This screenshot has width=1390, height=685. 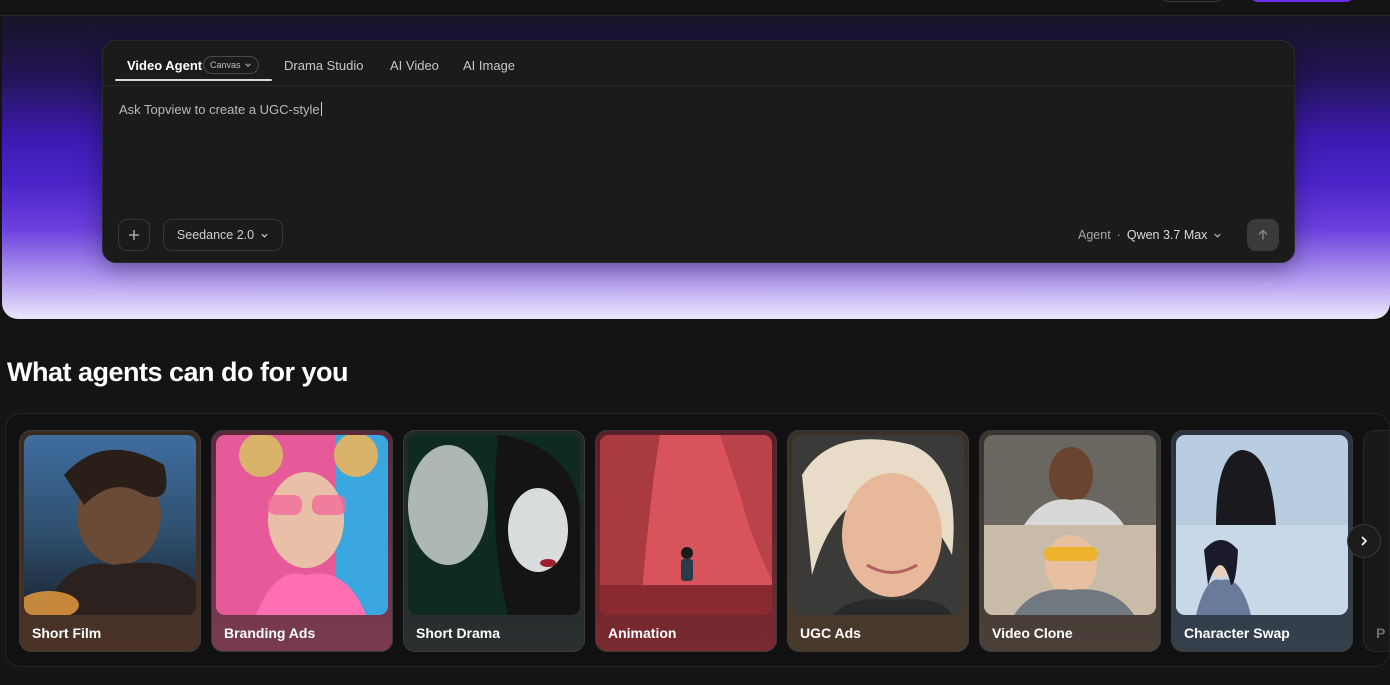 What do you see at coordinates (1381, 633) in the screenshot?
I see `card-label: P` at bounding box center [1381, 633].